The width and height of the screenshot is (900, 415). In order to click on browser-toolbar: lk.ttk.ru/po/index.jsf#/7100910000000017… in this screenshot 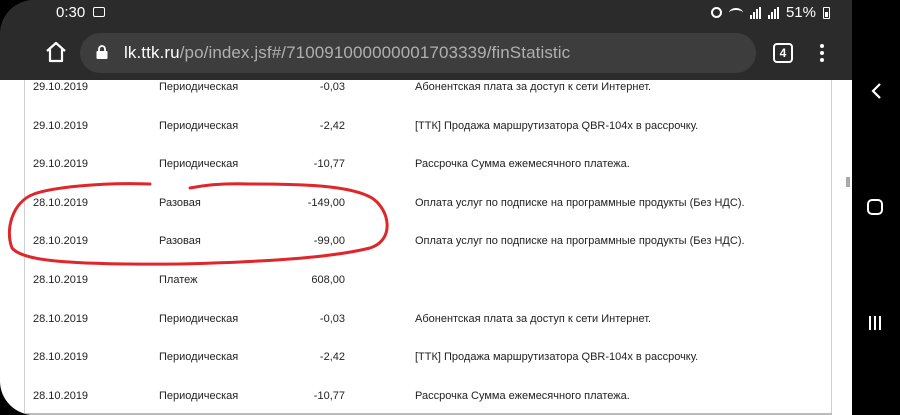, I will do `click(426, 53)`.